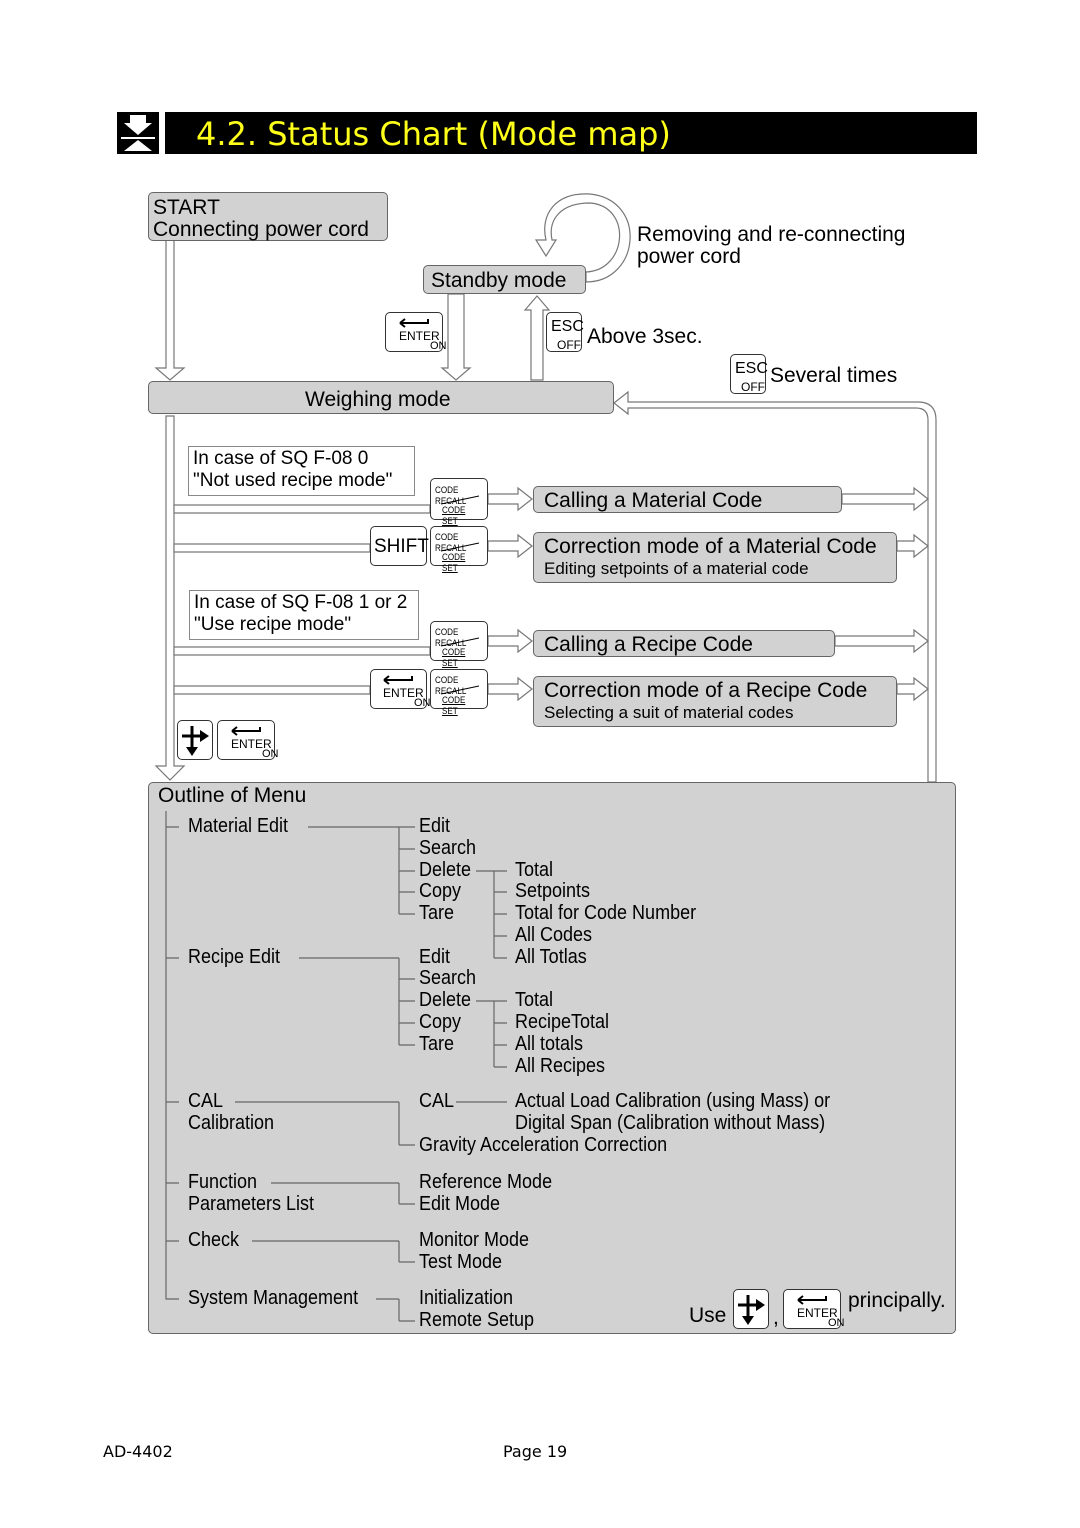 The width and height of the screenshot is (1080, 1528). Describe the element at coordinates (474, 1240) in the screenshot. I see `menu-item: Monitor Mode` at that location.